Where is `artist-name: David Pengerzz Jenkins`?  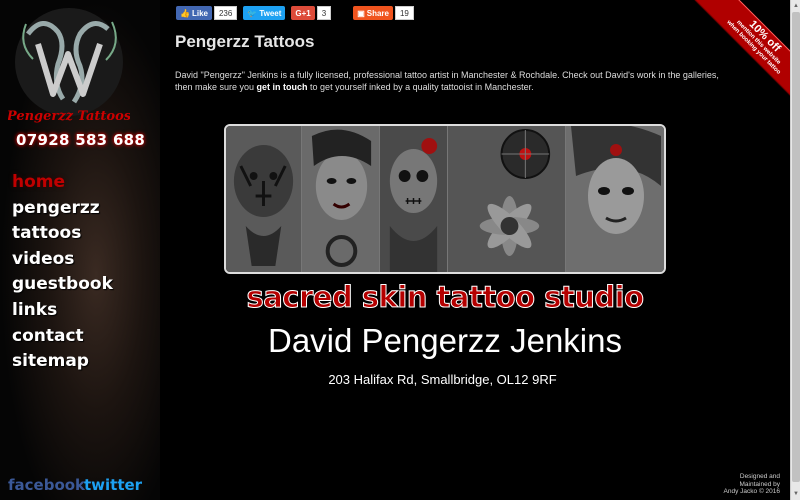
artist-name: David Pengerzz Jenkins is located at coordinates (444, 340).